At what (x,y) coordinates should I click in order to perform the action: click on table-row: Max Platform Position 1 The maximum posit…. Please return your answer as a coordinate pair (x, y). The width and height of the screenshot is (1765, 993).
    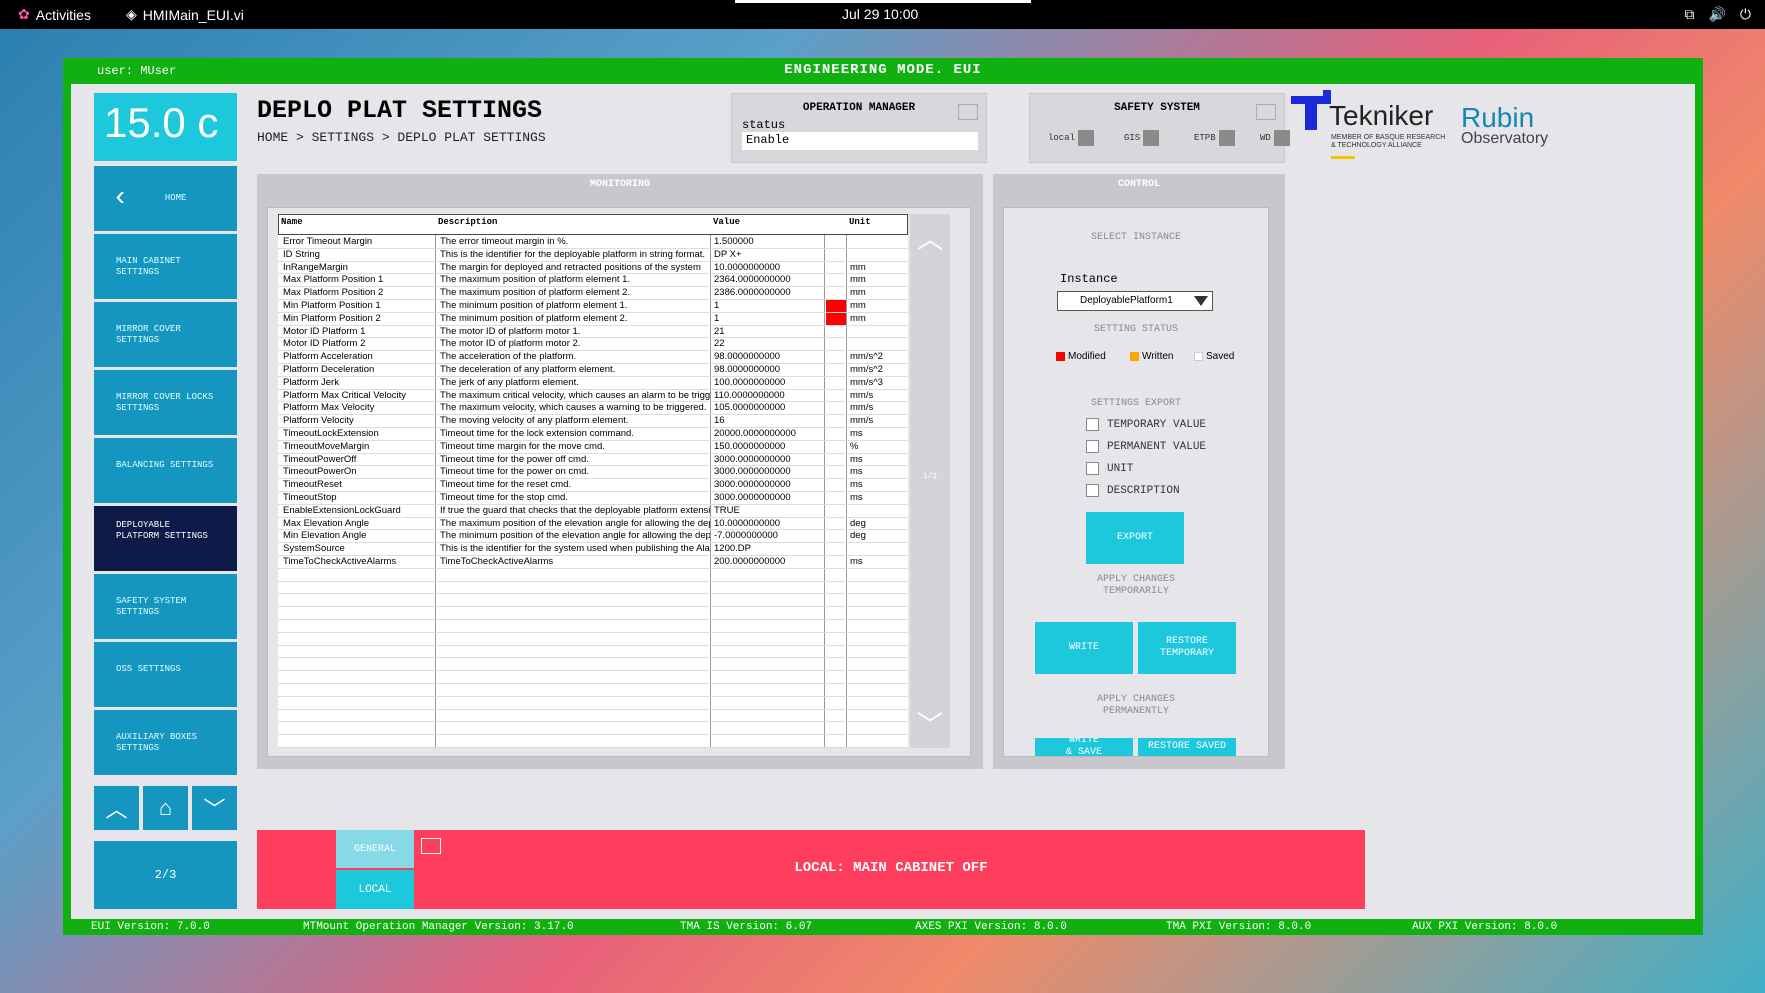
    Looking at the image, I should click on (593, 281).